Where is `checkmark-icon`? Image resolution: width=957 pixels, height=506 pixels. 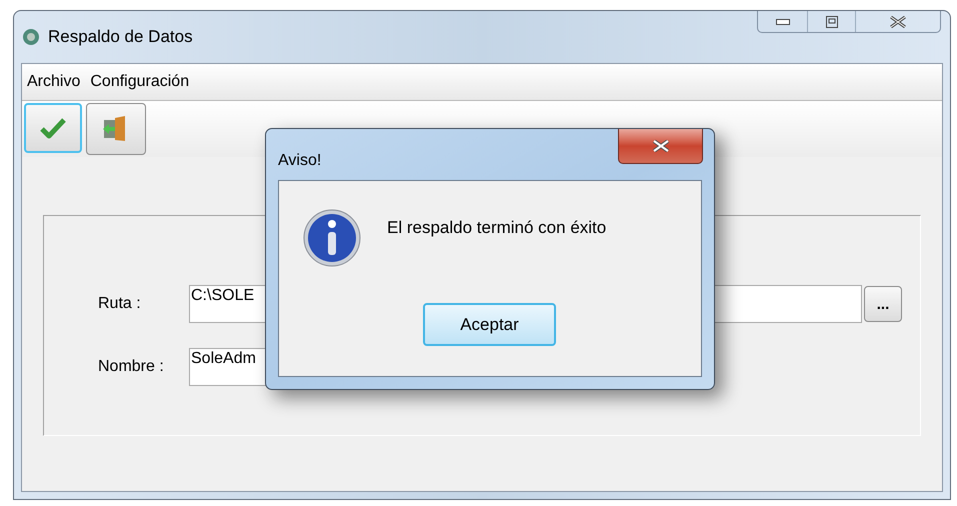
checkmark-icon is located at coordinates (53, 128).